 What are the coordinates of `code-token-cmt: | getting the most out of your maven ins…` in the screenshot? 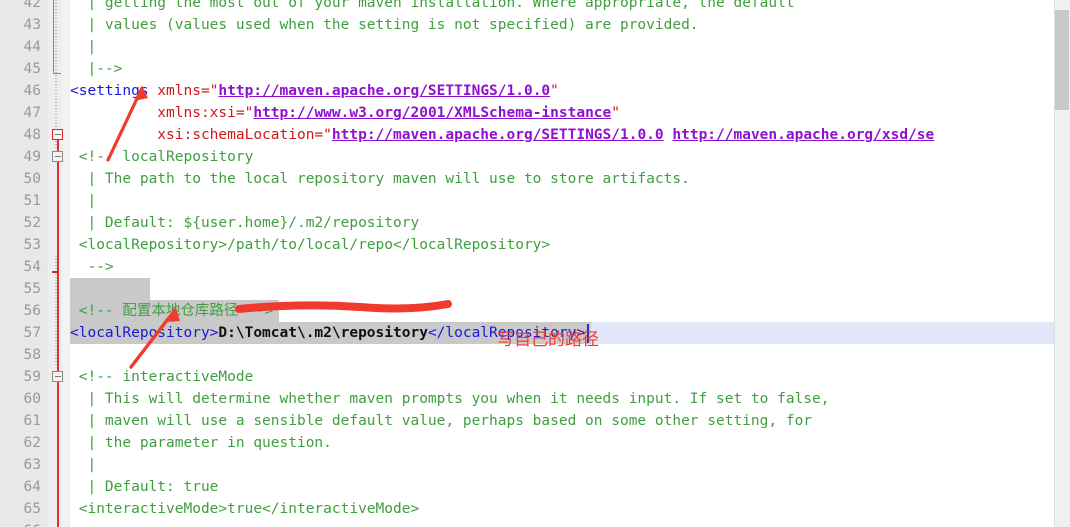 It's located at (432, 5).